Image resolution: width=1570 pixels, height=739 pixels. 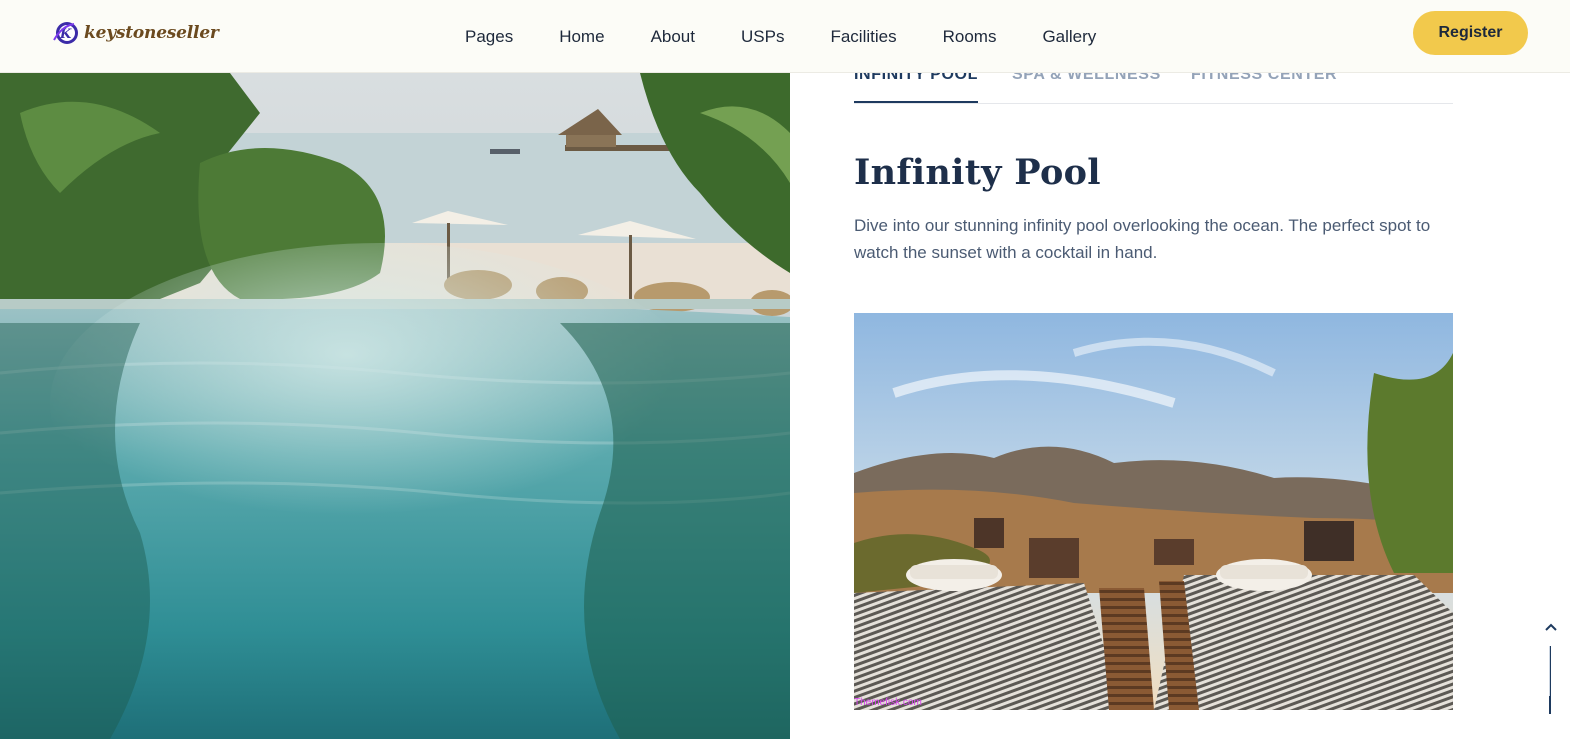 I want to click on brand-logo: K keystoneseller, so click(x=135, y=33).